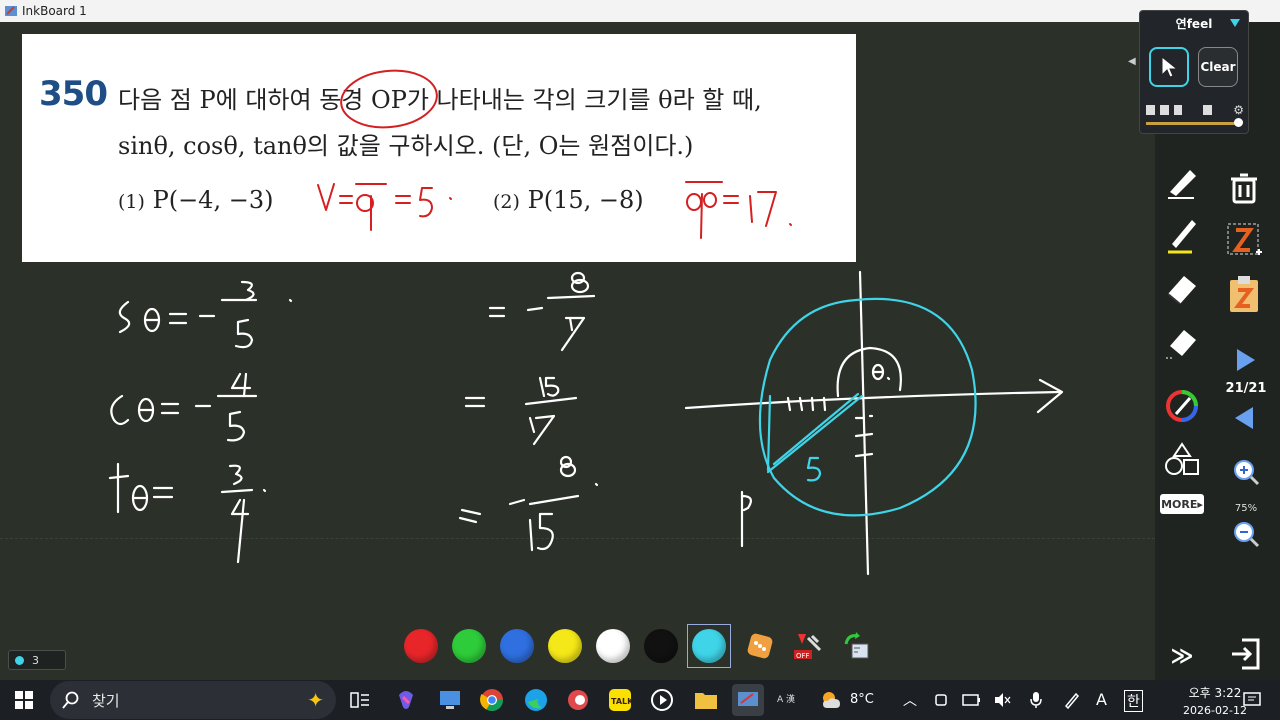 This screenshot has height=720, width=1280. I want to click on battery-icon, so click(972, 700).